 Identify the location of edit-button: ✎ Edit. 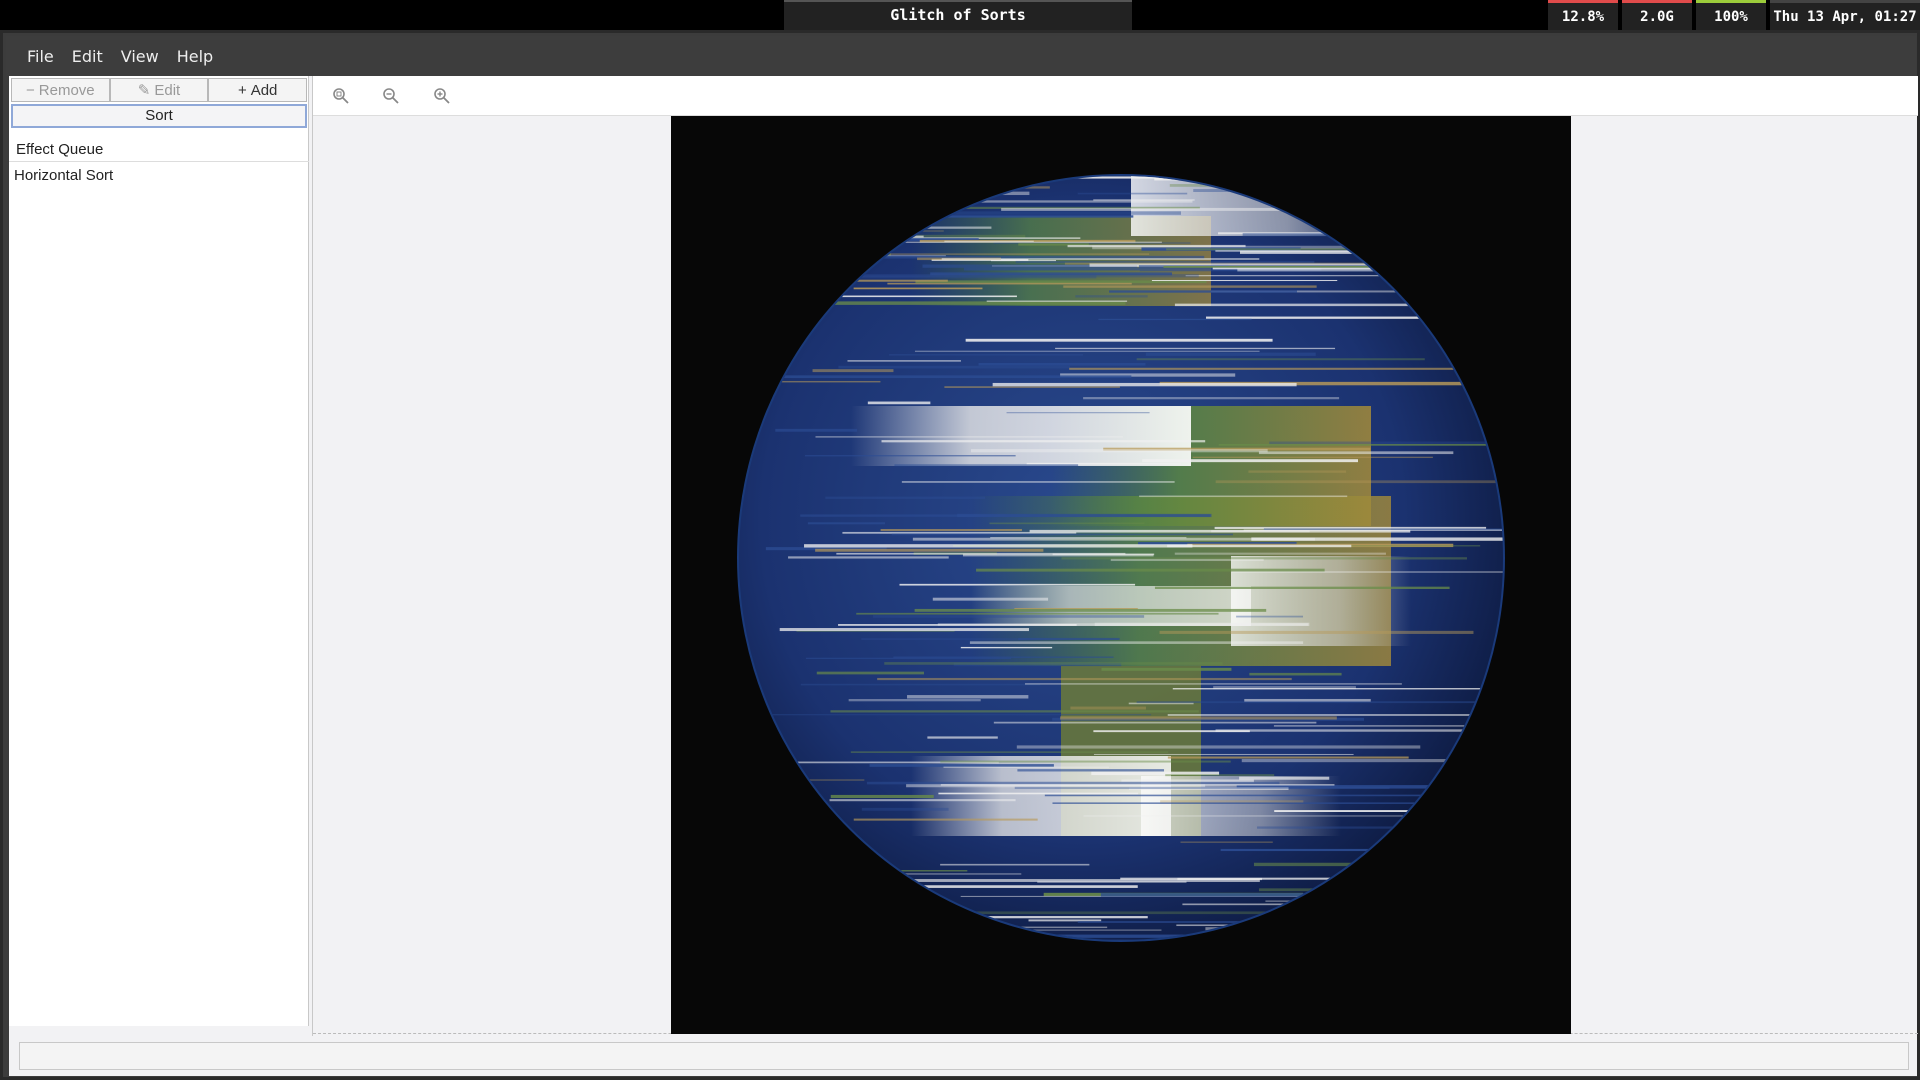
(159, 90).